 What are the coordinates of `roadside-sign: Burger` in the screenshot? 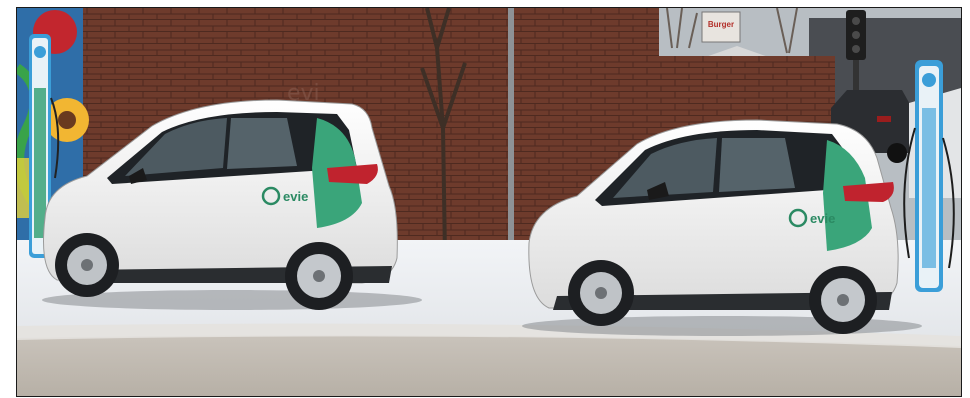 It's located at (721, 27).